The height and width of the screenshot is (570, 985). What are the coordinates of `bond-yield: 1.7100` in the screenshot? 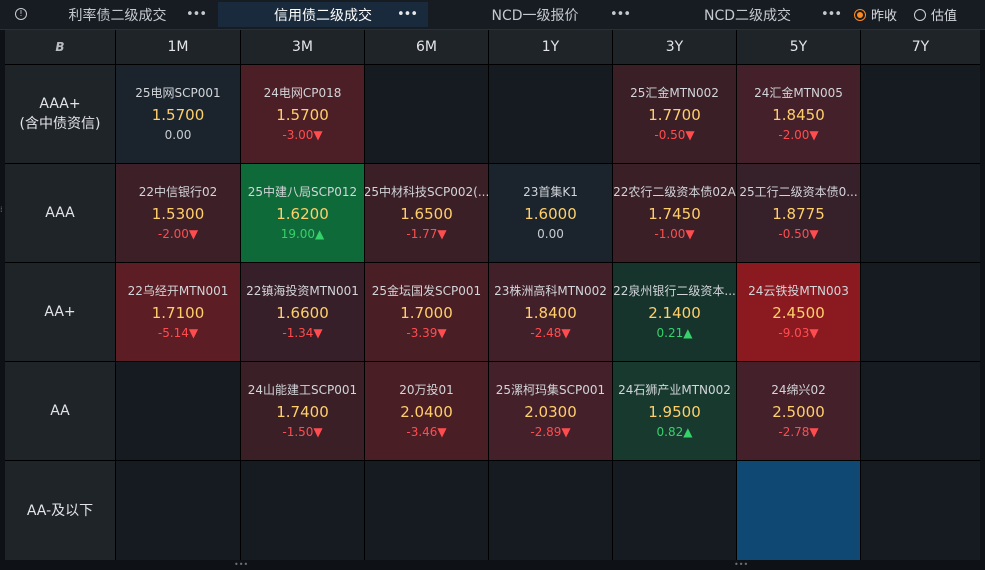 It's located at (178, 313).